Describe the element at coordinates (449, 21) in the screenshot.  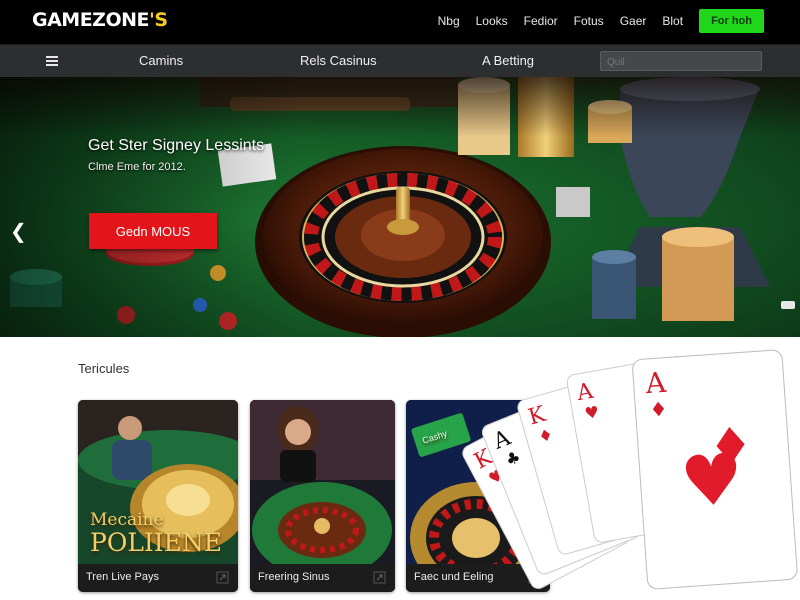
I see `top-nav-link-1: Nbg` at that location.